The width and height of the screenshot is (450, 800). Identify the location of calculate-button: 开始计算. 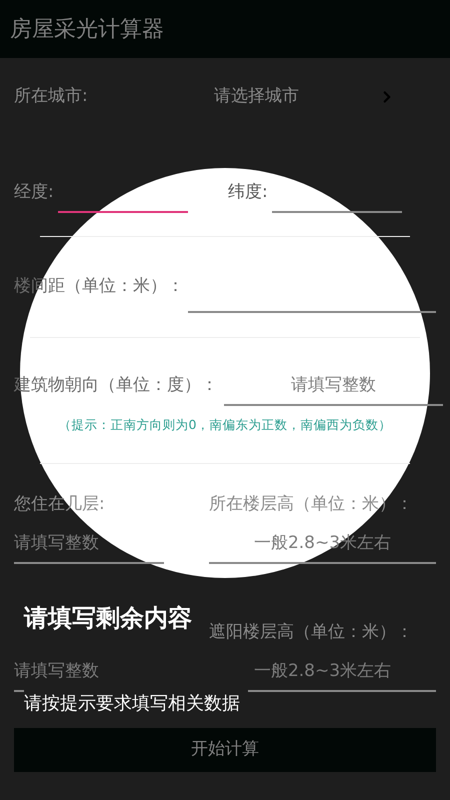
(225, 750).